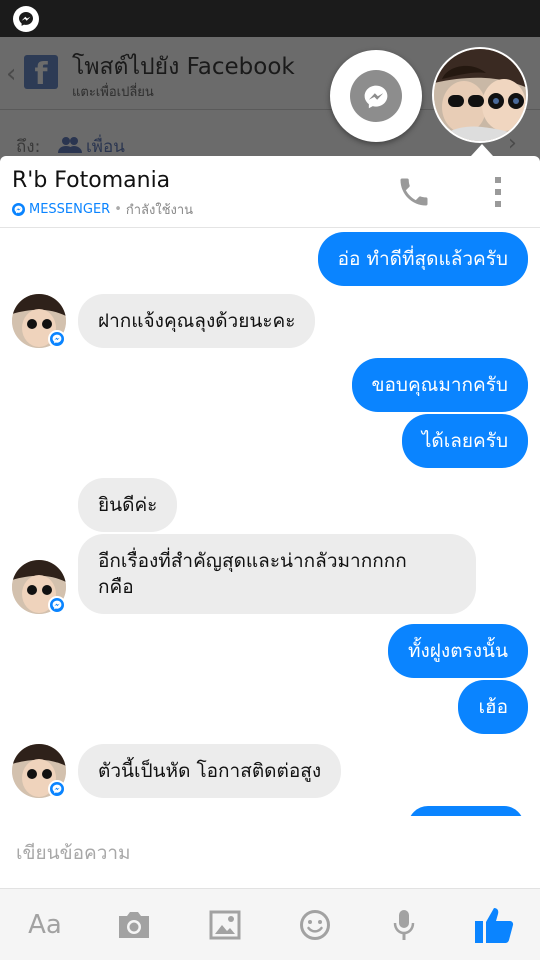 The width and height of the screenshot is (540, 960). What do you see at coordinates (26, 19) in the screenshot?
I see `messenger-notification-icon` at bounding box center [26, 19].